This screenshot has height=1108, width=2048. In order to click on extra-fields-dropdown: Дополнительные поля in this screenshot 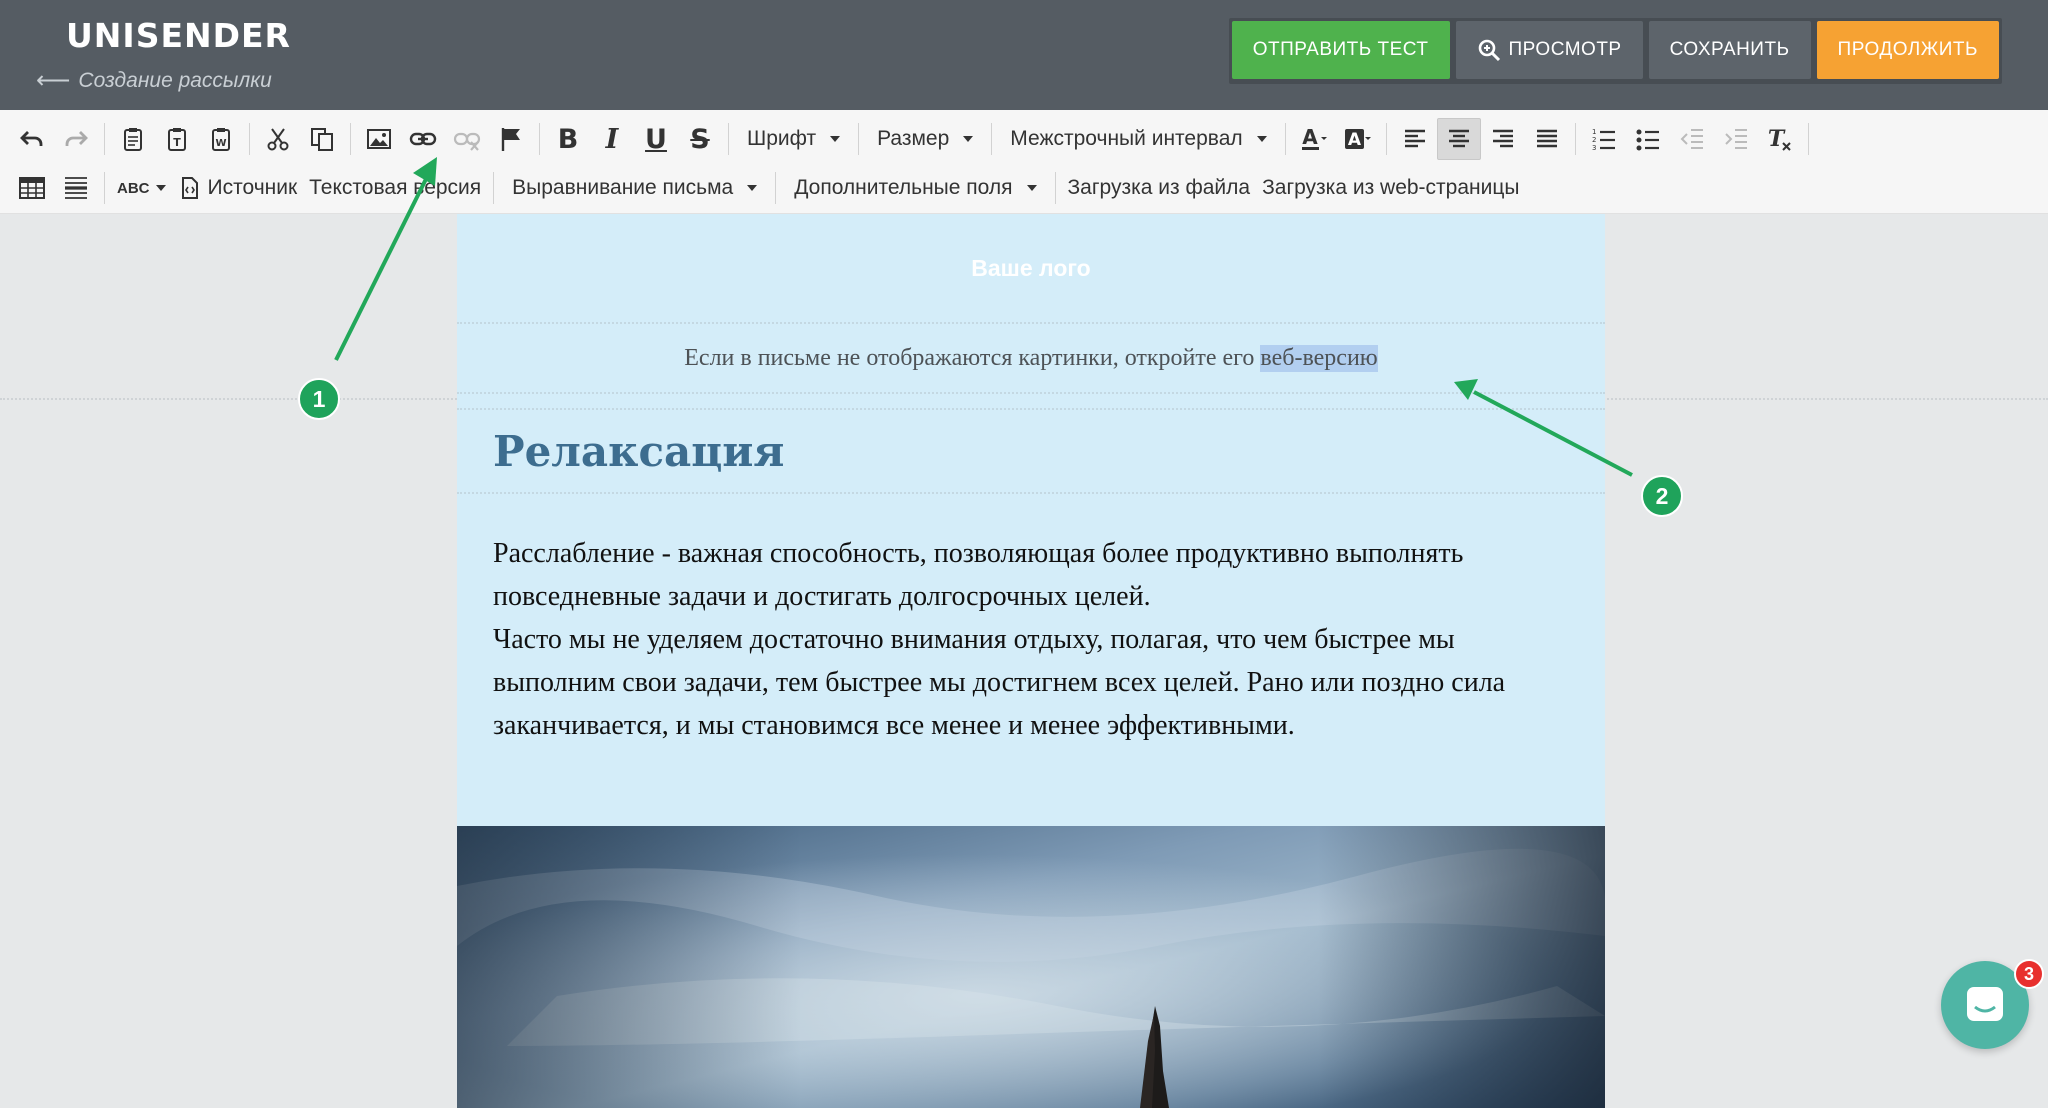, I will do `click(915, 188)`.